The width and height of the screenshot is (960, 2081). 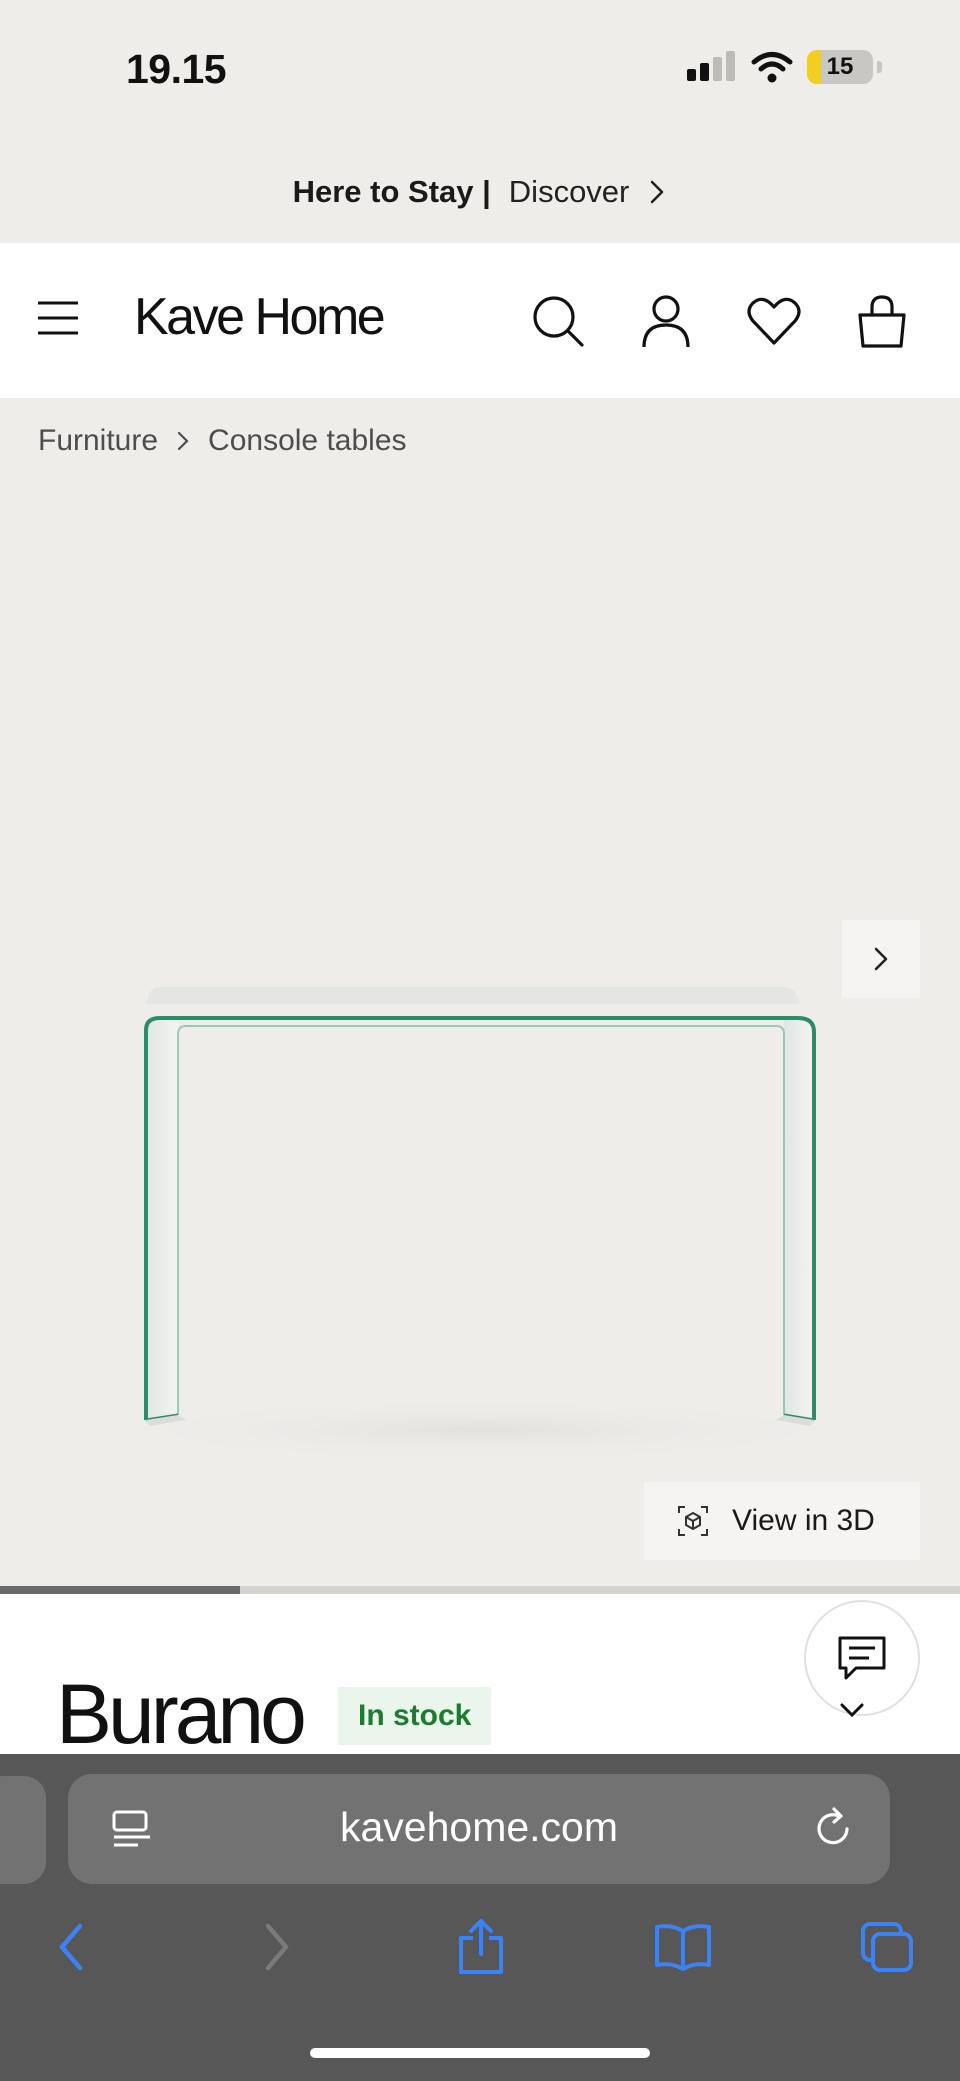 What do you see at coordinates (774, 321) in the screenshot?
I see `wishlist-heart-icon` at bounding box center [774, 321].